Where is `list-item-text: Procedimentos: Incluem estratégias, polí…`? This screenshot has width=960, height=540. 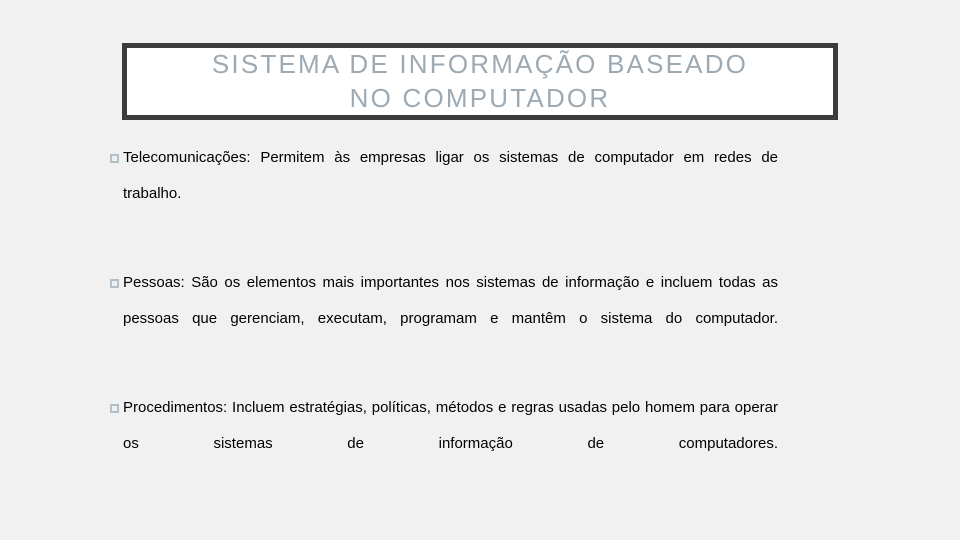
list-item-text: Procedimentos: Incluem estratégias, polí… is located at coordinates (450, 425).